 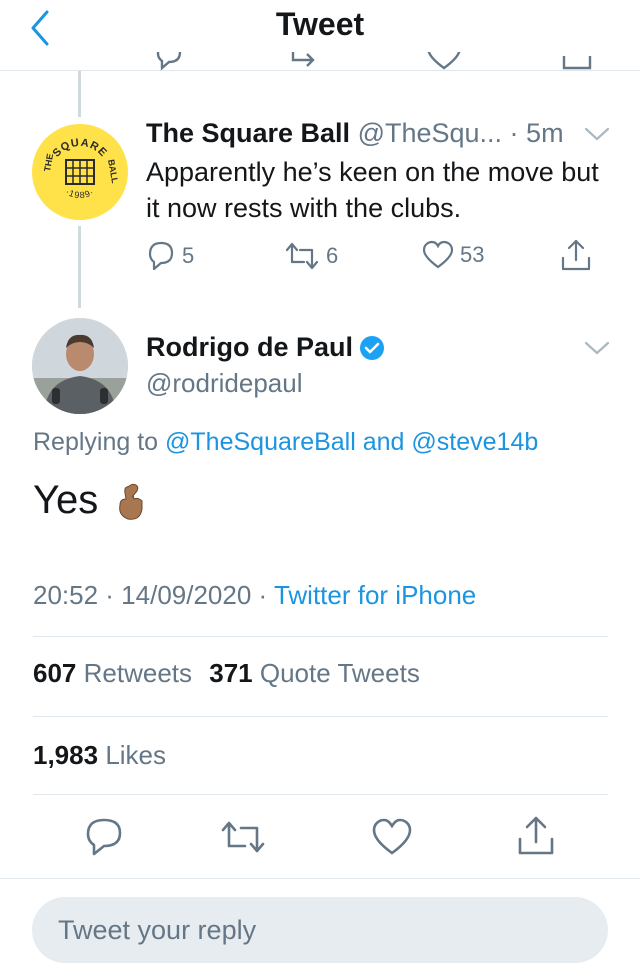 What do you see at coordinates (474, 442) in the screenshot?
I see `reply-to-link-2: @steve14b` at bounding box center [474, 442].